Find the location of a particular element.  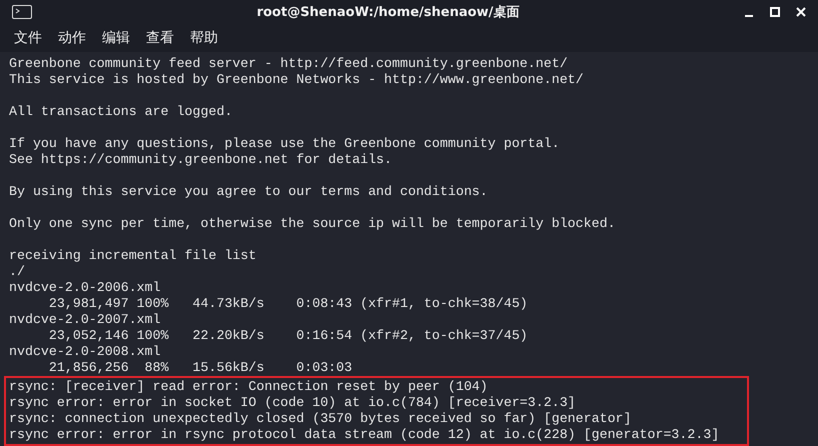

terminal-line: By using this service you agree to our terms and conditions. is located at coordinates (249, 192).